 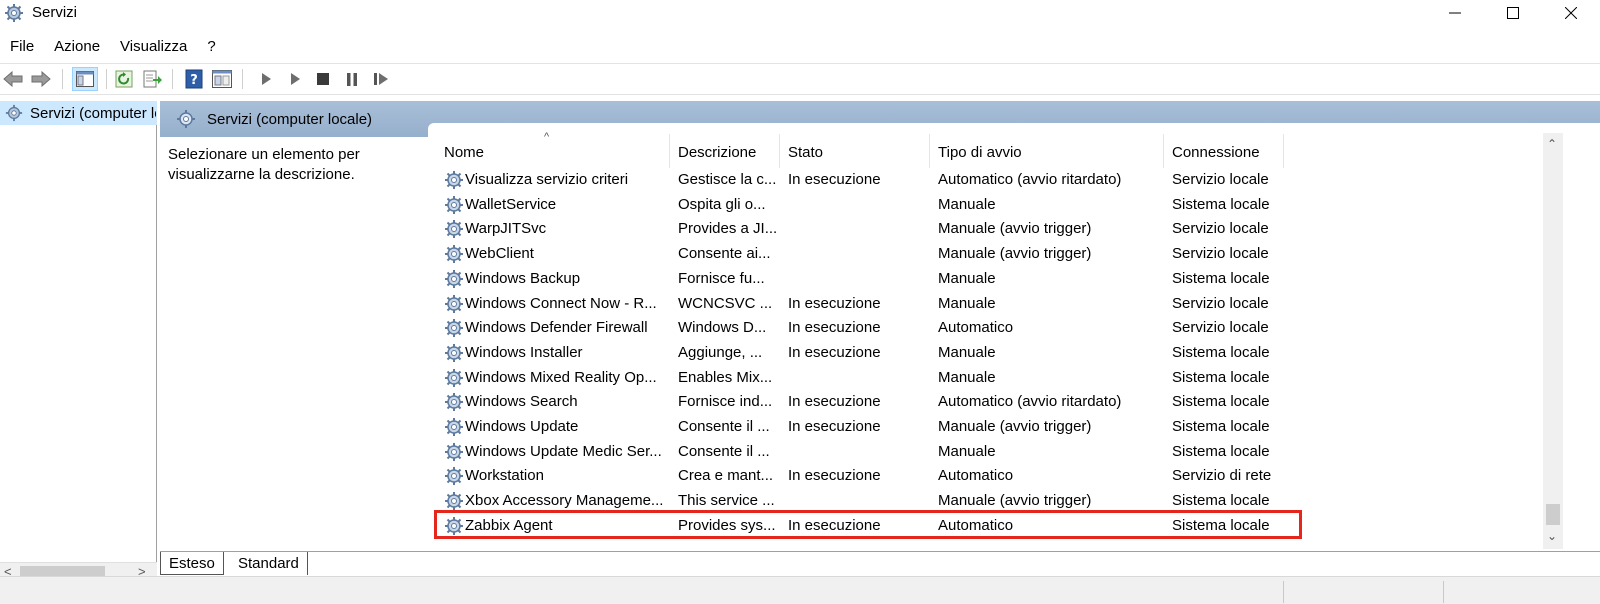 I want to click on menu-help: ?, so click(x=211, y=47).